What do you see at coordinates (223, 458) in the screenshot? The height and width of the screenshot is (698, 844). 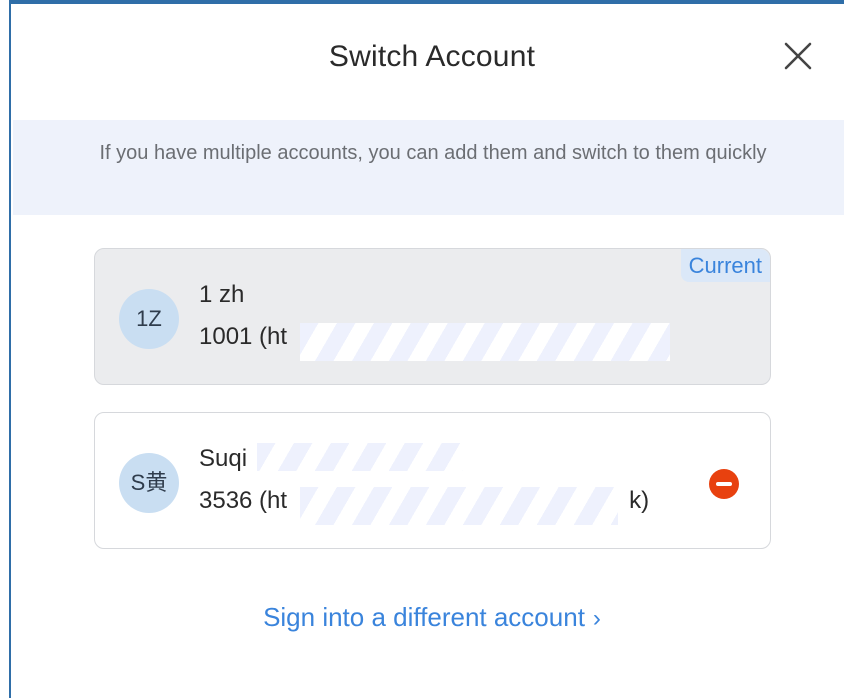 I see `account-name: Suqi` at bounding box center [223, 458].